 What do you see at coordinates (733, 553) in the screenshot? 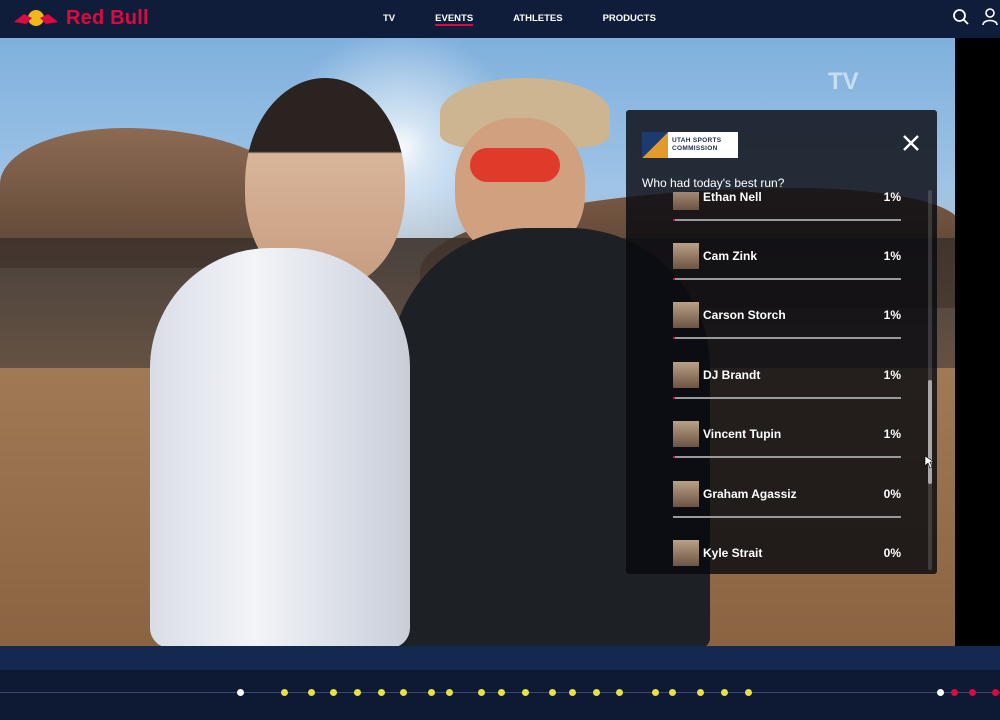
I see `athlete-name: Kyle Strait` at bounding box center [733, 553].